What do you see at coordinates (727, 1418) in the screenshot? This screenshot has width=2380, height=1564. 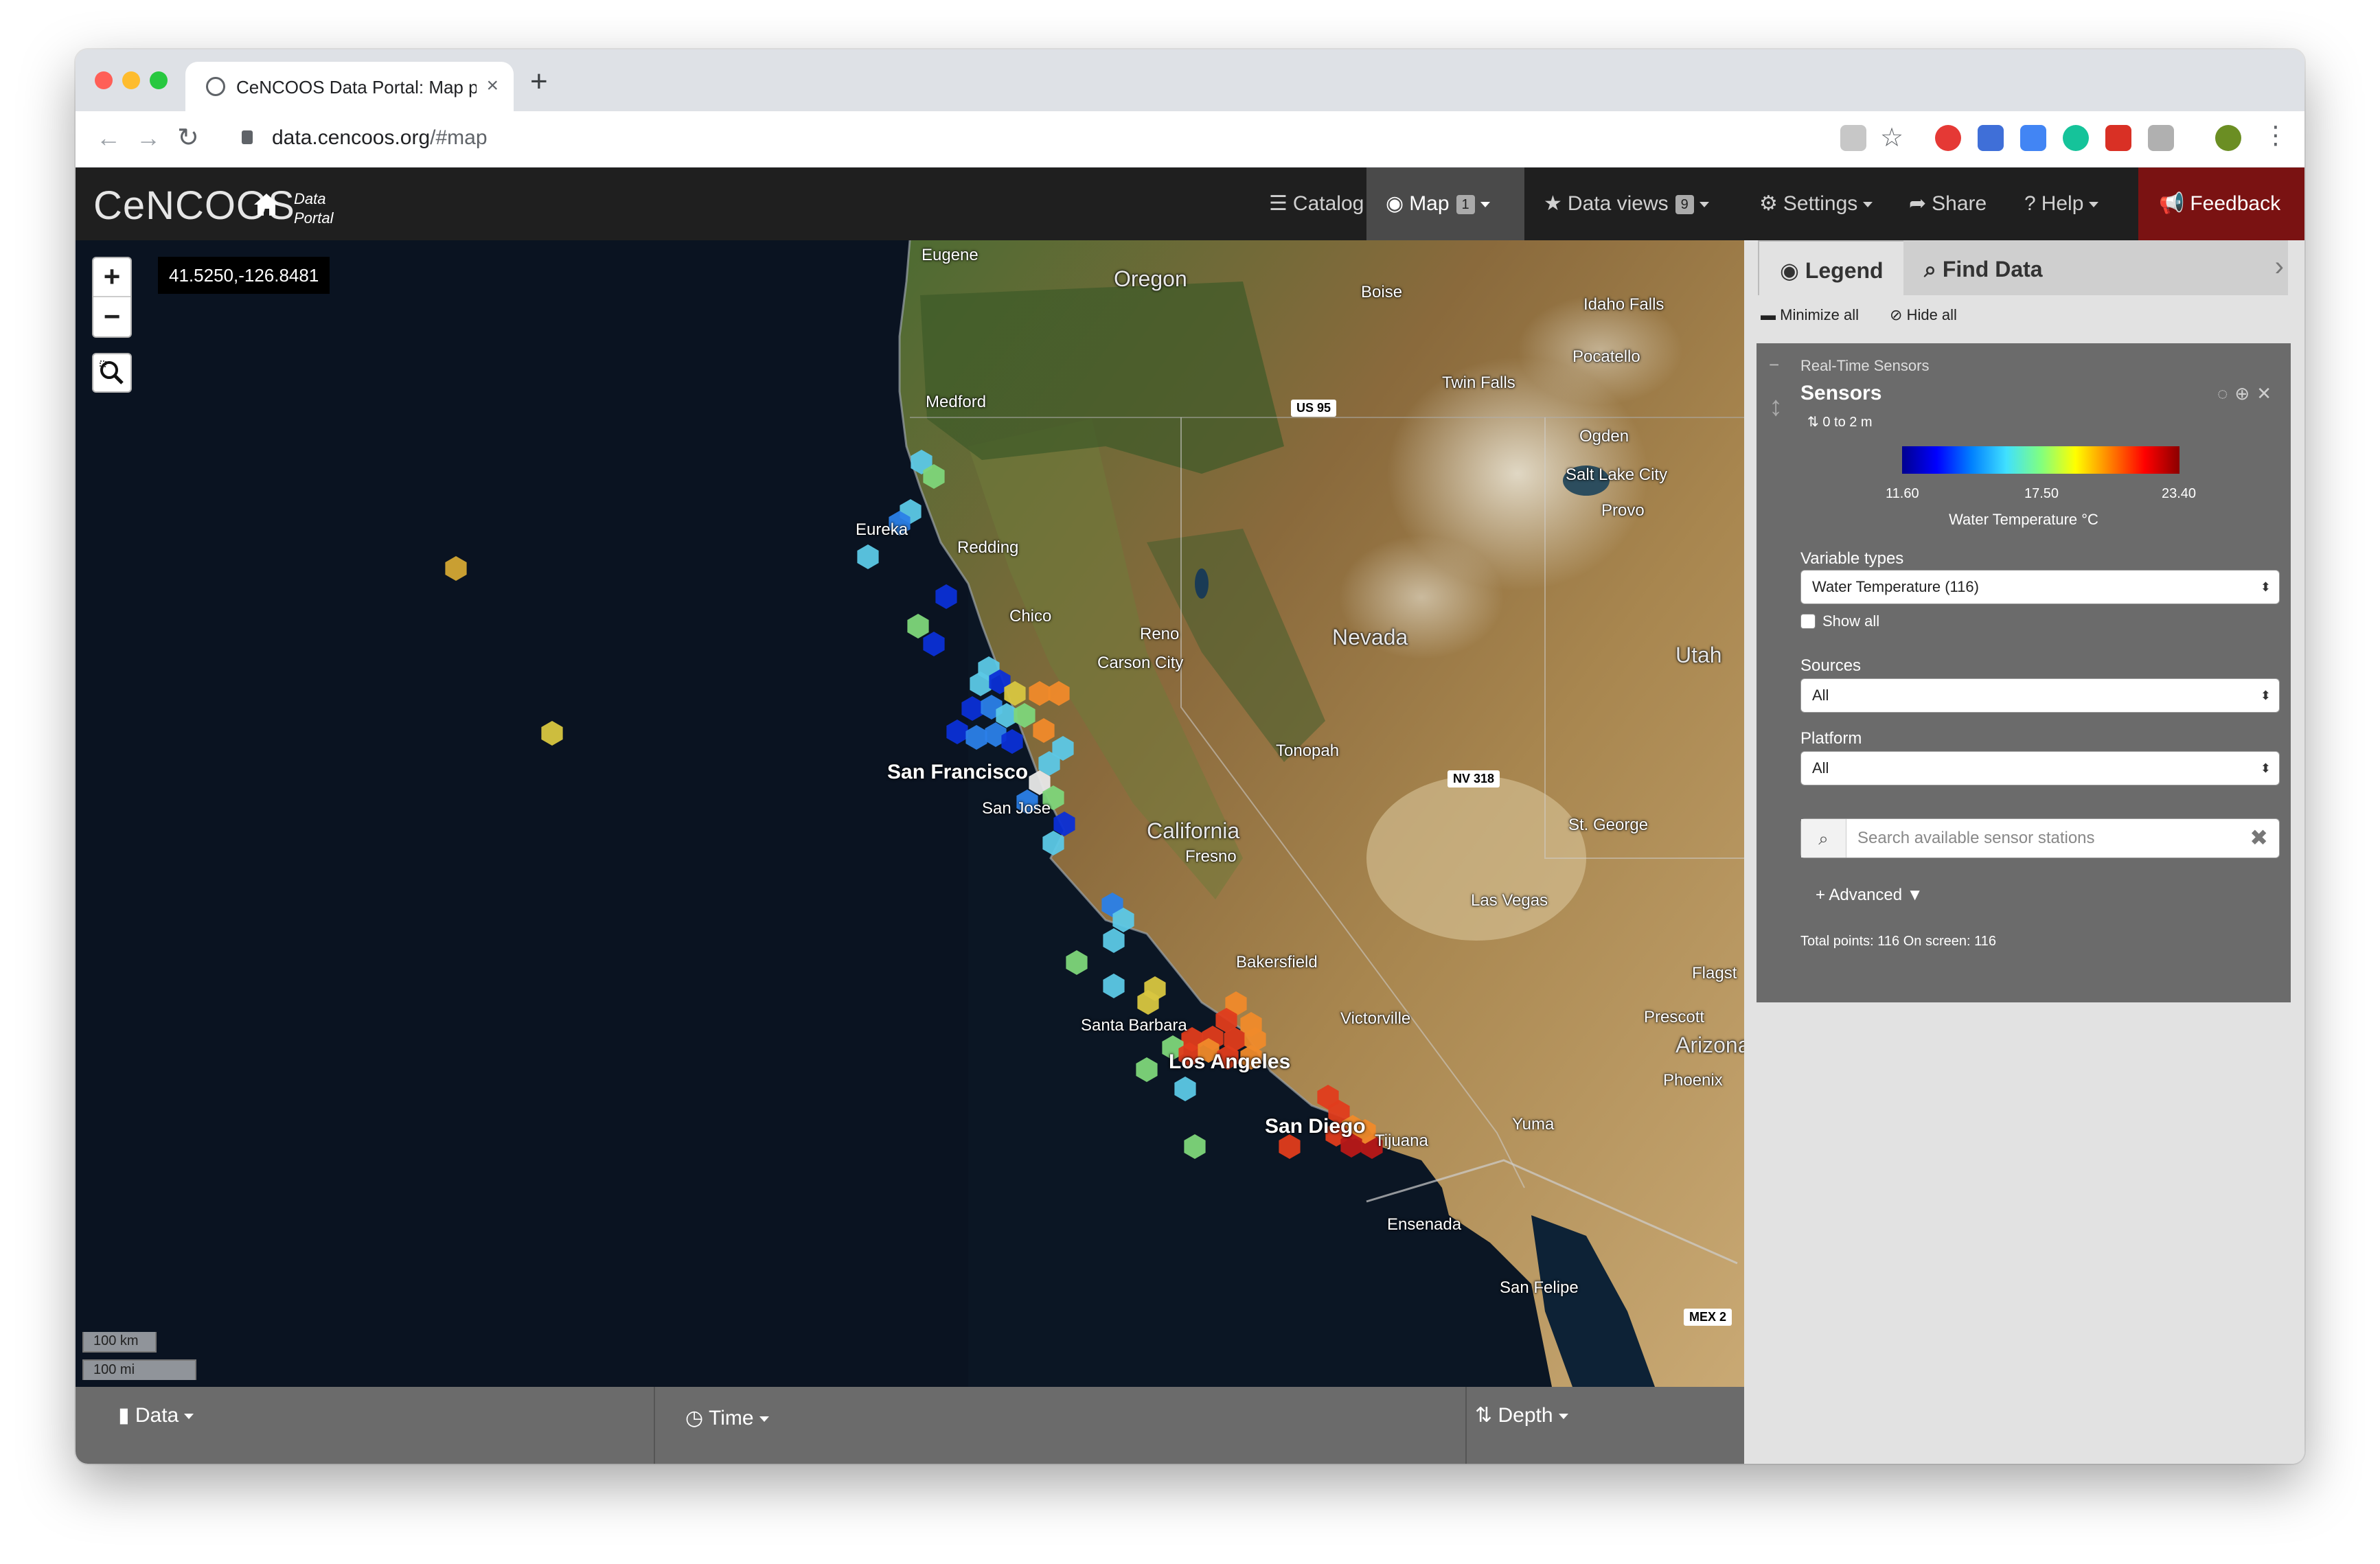 I see `time-dropdown: ◷ Time` at bounding box center [727, 1418].